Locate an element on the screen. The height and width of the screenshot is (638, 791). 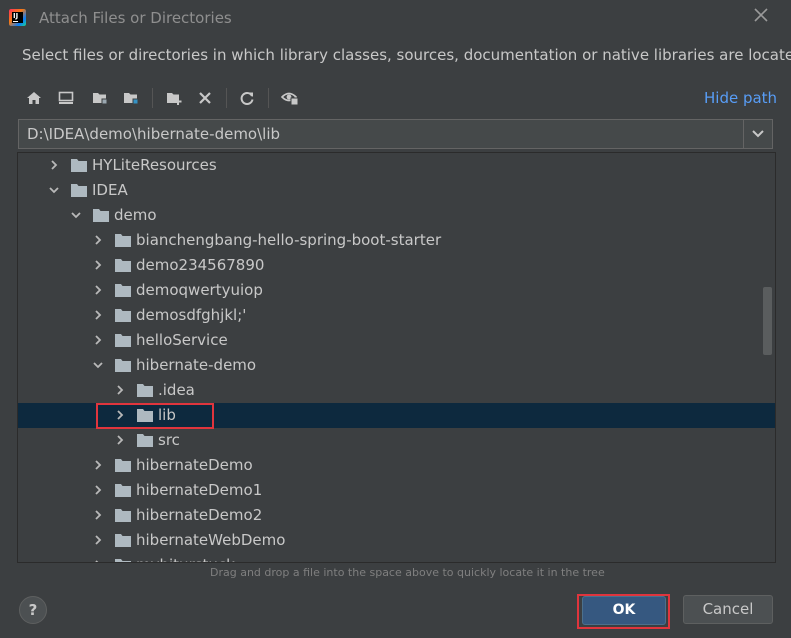
tree-scrollbar is located at coordinates (767, 321).